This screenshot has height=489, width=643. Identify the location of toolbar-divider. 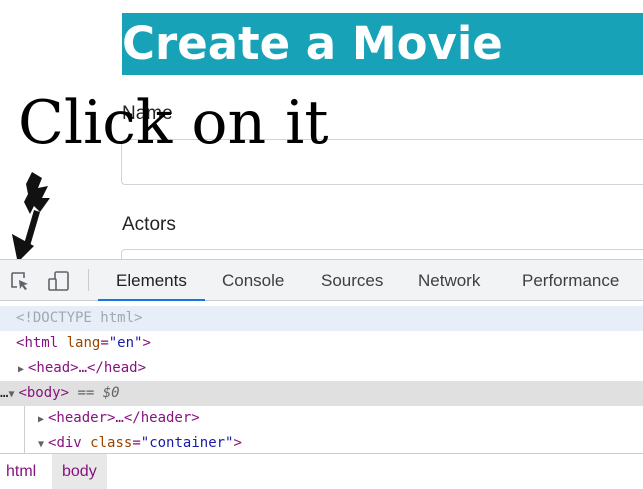
(88, 280).